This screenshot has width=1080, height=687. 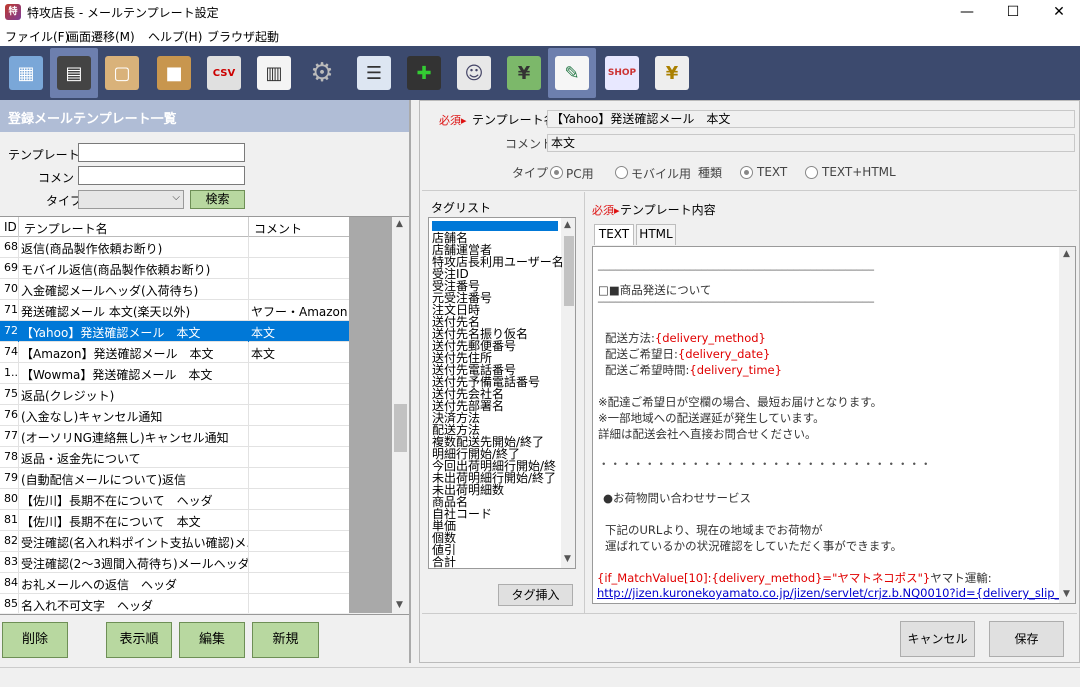 What do you see at coordinates (568, 393) in the screenshot?
I see `tag-list-scrollbar: ▲ ▼` at bounding box center [568, 393].